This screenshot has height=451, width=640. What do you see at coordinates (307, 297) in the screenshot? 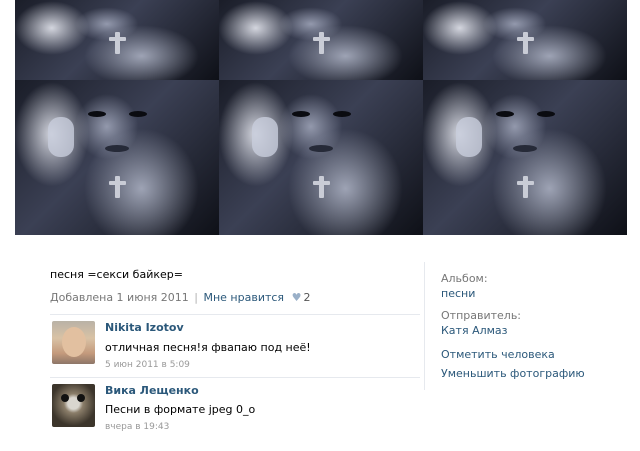
I see `like-count: 2` at bounding box center [307, 297].